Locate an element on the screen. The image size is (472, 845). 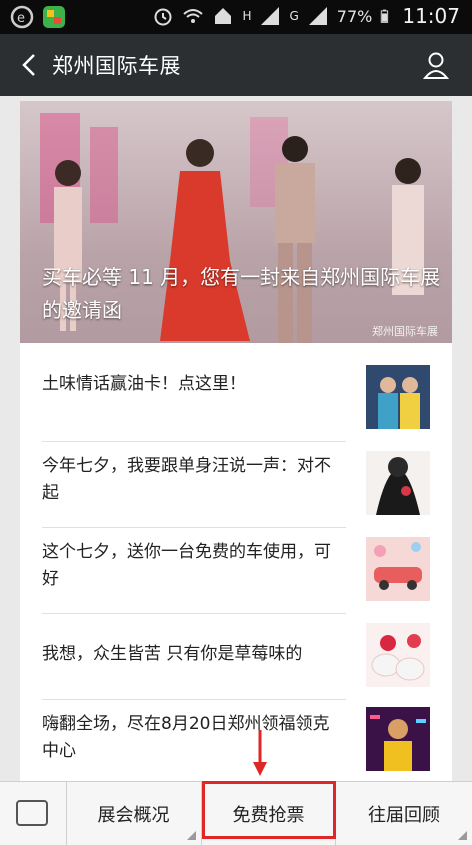
red-arrow-icon is located at coordinates (260, 753).